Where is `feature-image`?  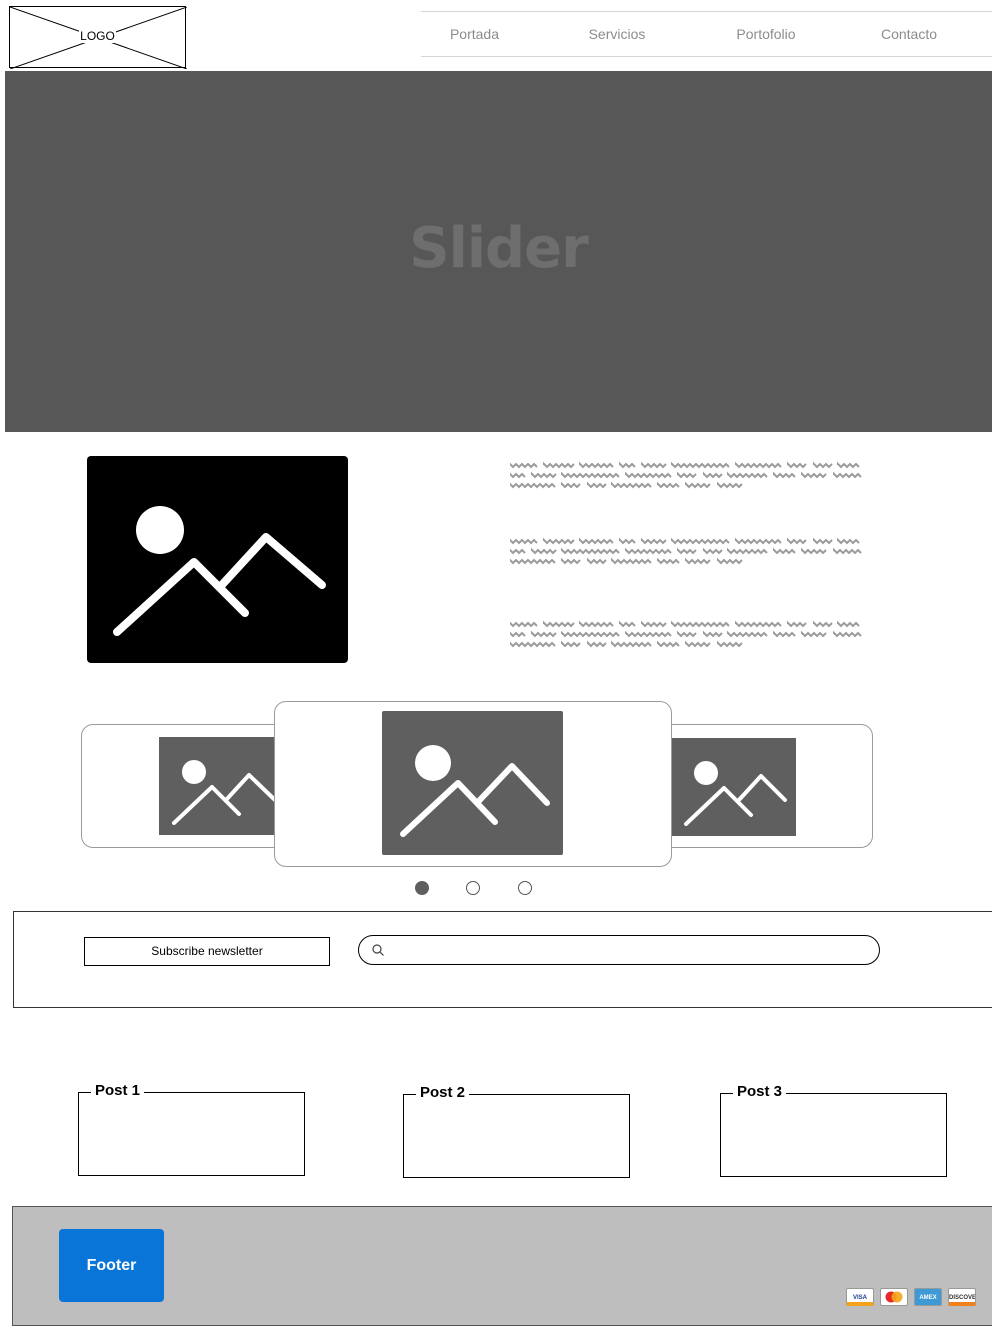
feature-image is located at coordinates (217, 559).